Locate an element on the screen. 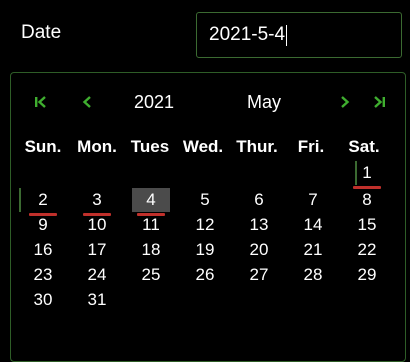 This screenshot has width=410, height=362. calendar-day: 20 is located at coordinates (259, 250).